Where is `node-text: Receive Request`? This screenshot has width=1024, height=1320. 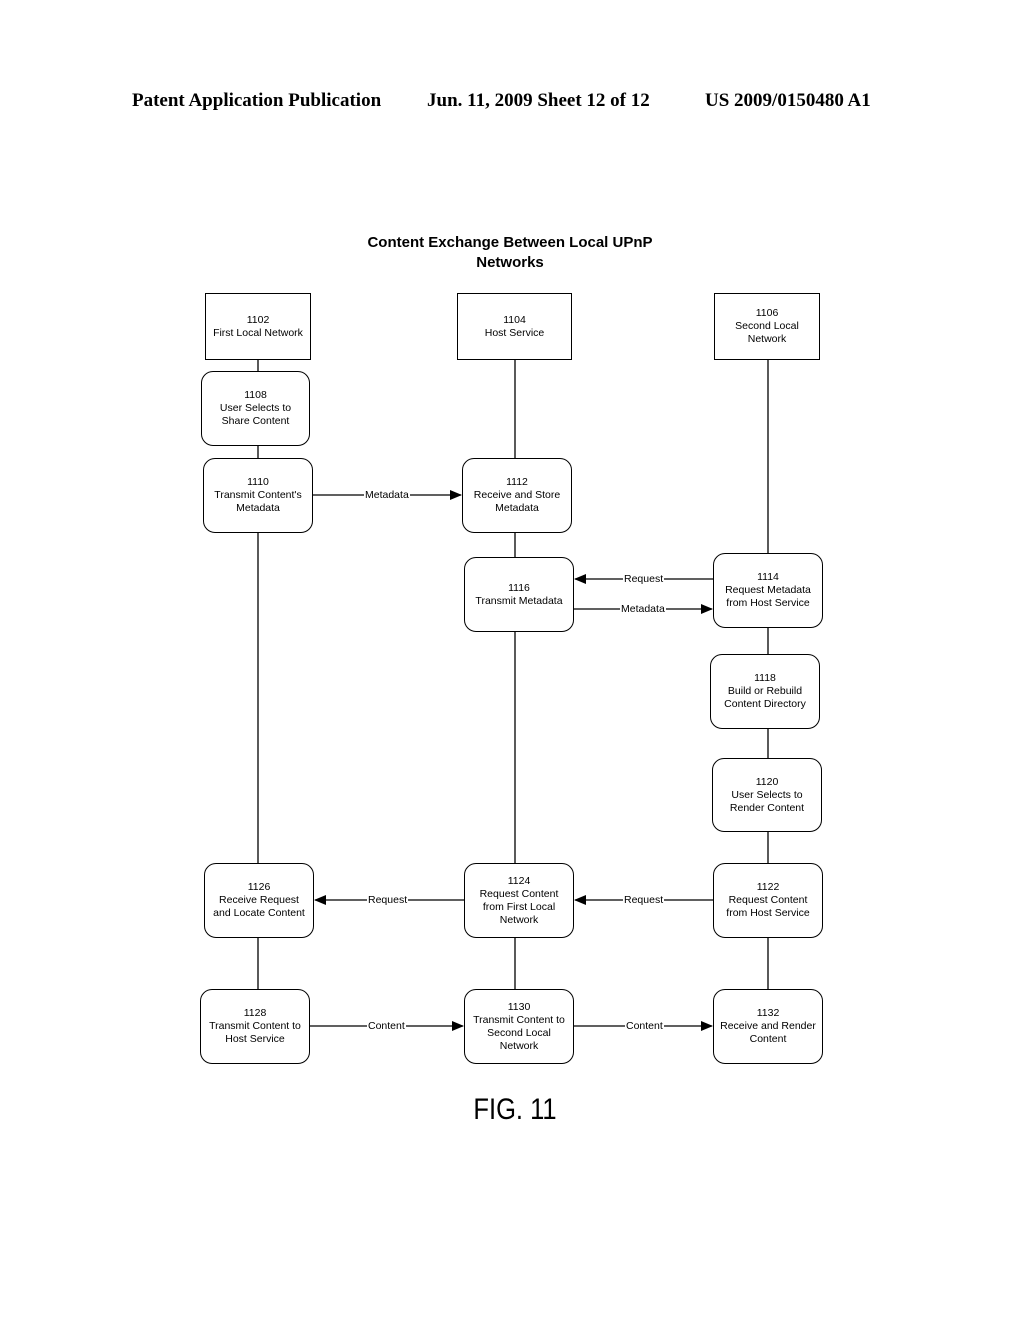
node-text: Receive Request is located at coordinates (259, 900).